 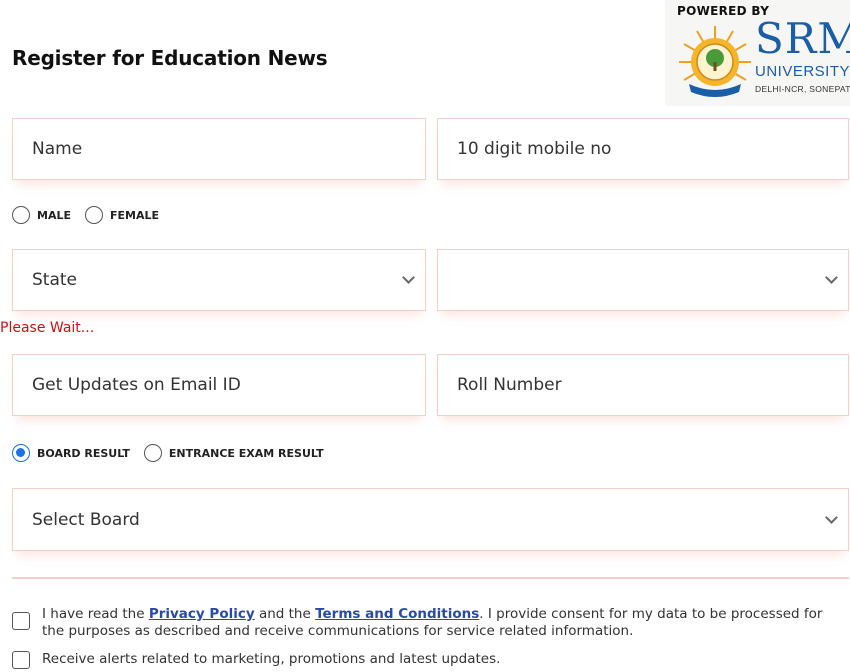 I want to click on entrance-exam-result-radio-label: ENTRANCE EXAM RESULT, so click(x=246, y=453).